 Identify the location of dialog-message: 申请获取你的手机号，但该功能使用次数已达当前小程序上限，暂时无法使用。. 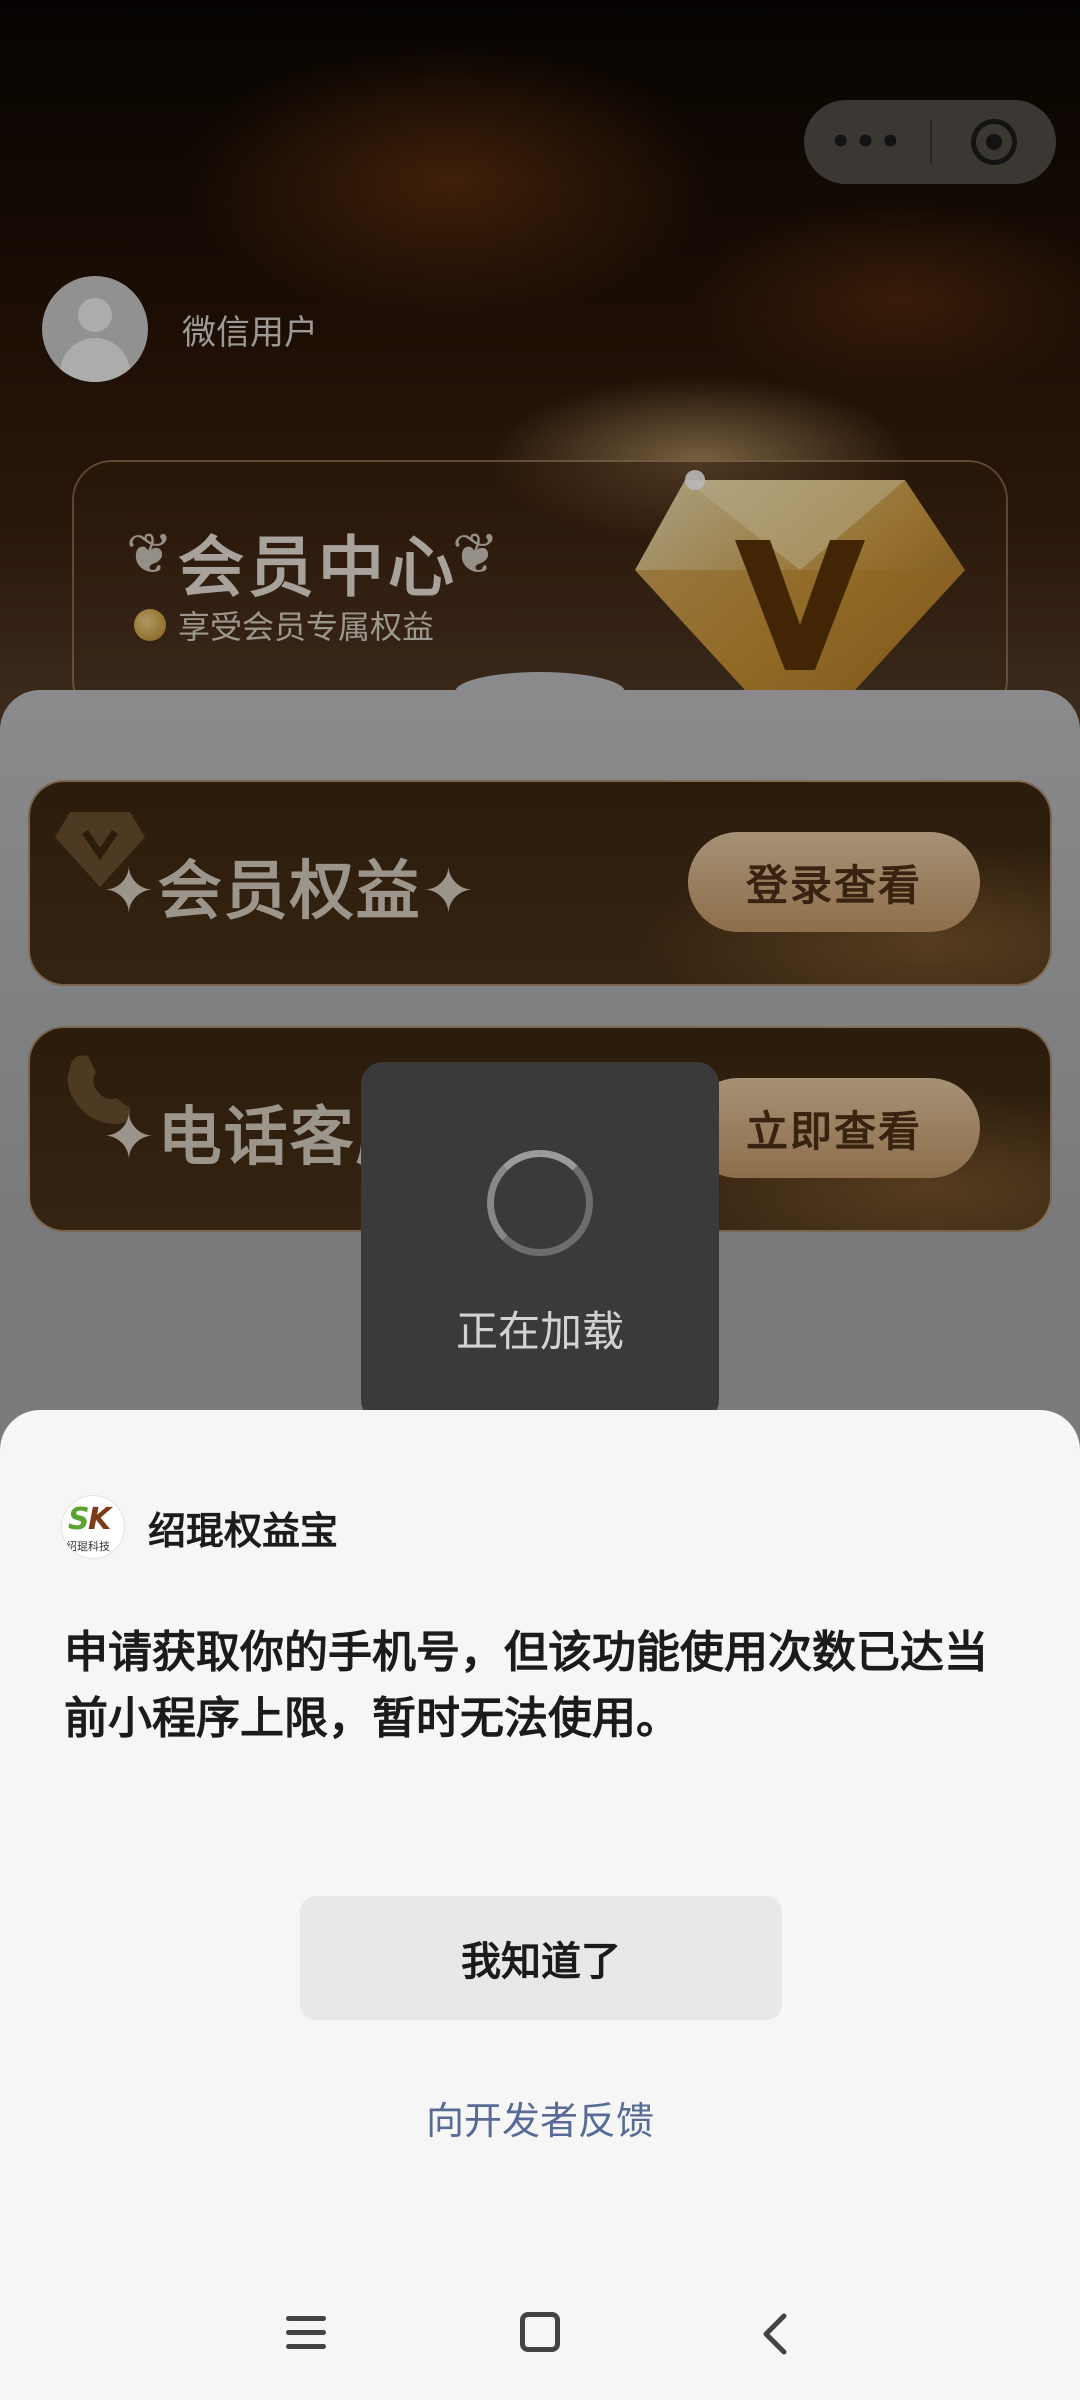
(526, 1685).